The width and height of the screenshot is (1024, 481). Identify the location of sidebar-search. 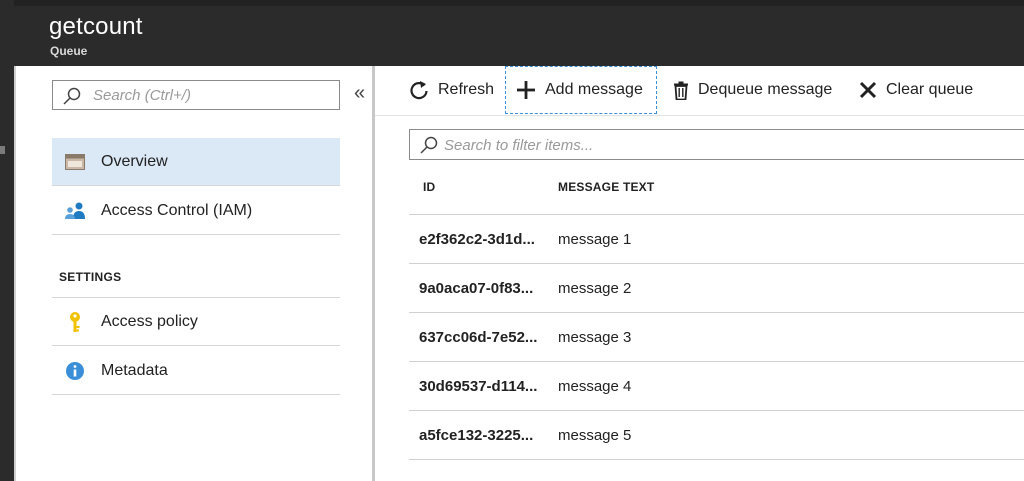
(196, 95).